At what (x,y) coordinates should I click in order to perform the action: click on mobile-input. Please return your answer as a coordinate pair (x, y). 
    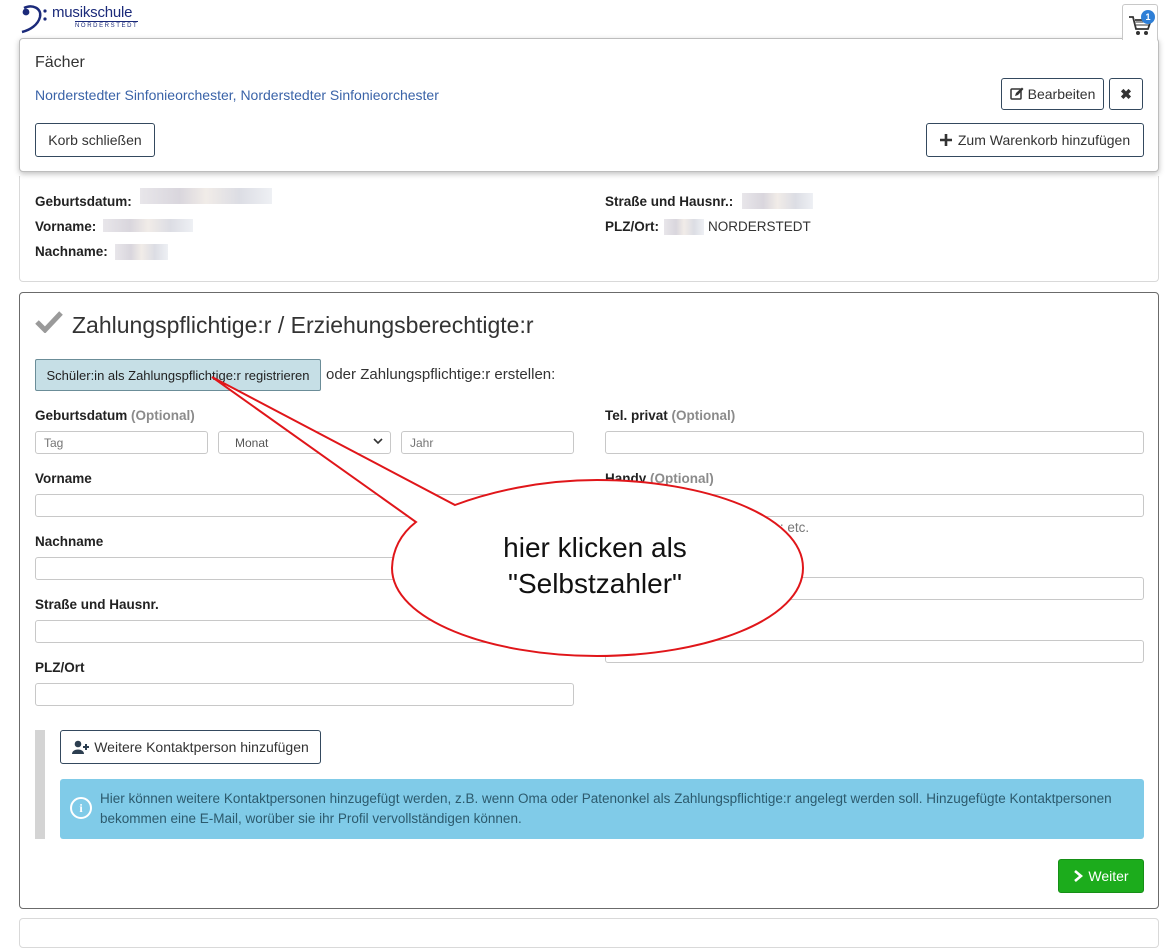
    Looking at the image, I should click on (874, 505).